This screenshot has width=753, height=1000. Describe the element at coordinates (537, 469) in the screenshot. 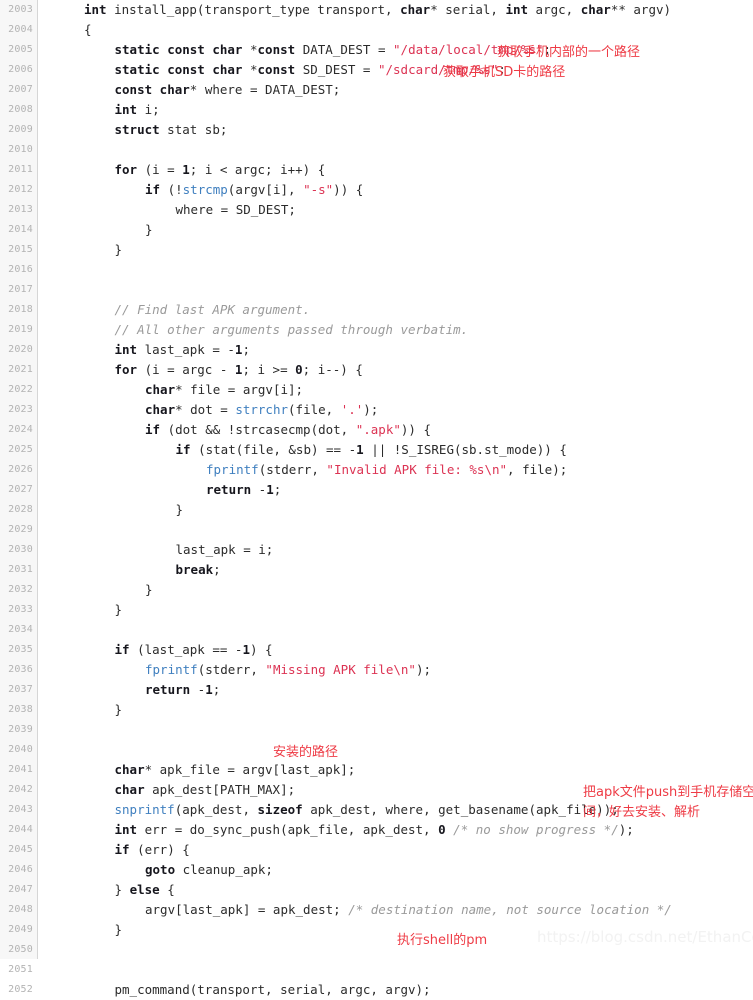

I see `code-token-pln: , file);` at that location.